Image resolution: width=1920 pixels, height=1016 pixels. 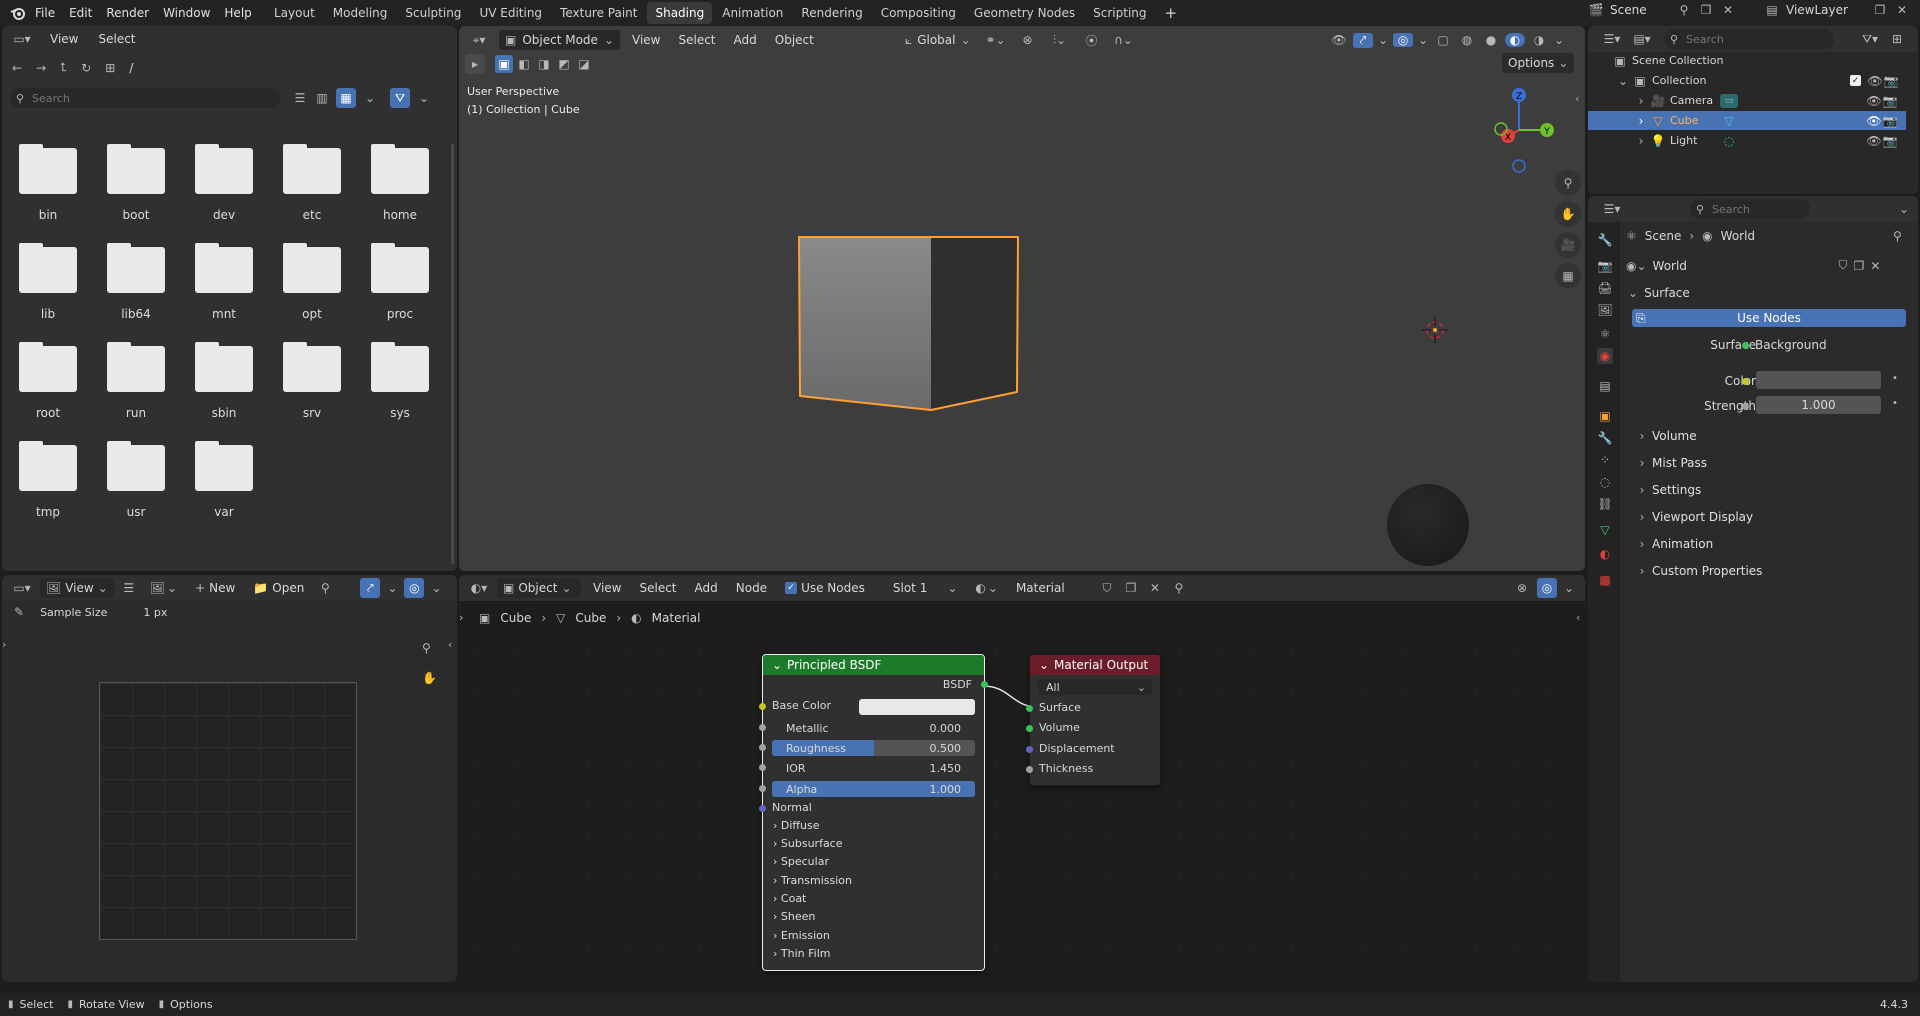 What do you see at coordinates (796, 825) in the screenshot?
I see `section-diffuse: › Diffuse` at bounding box center [796, 825].